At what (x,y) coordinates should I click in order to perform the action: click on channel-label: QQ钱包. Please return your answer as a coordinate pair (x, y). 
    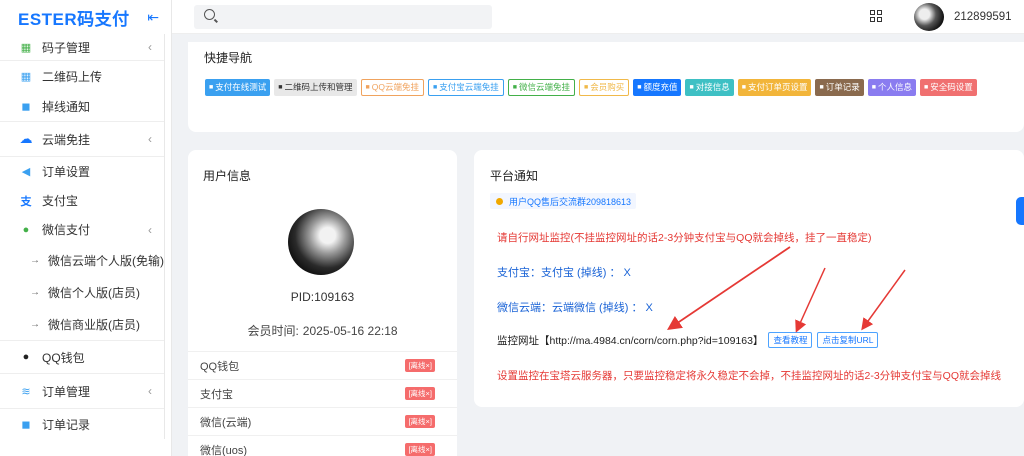
    Looking at the image, I should click on (220, 366).